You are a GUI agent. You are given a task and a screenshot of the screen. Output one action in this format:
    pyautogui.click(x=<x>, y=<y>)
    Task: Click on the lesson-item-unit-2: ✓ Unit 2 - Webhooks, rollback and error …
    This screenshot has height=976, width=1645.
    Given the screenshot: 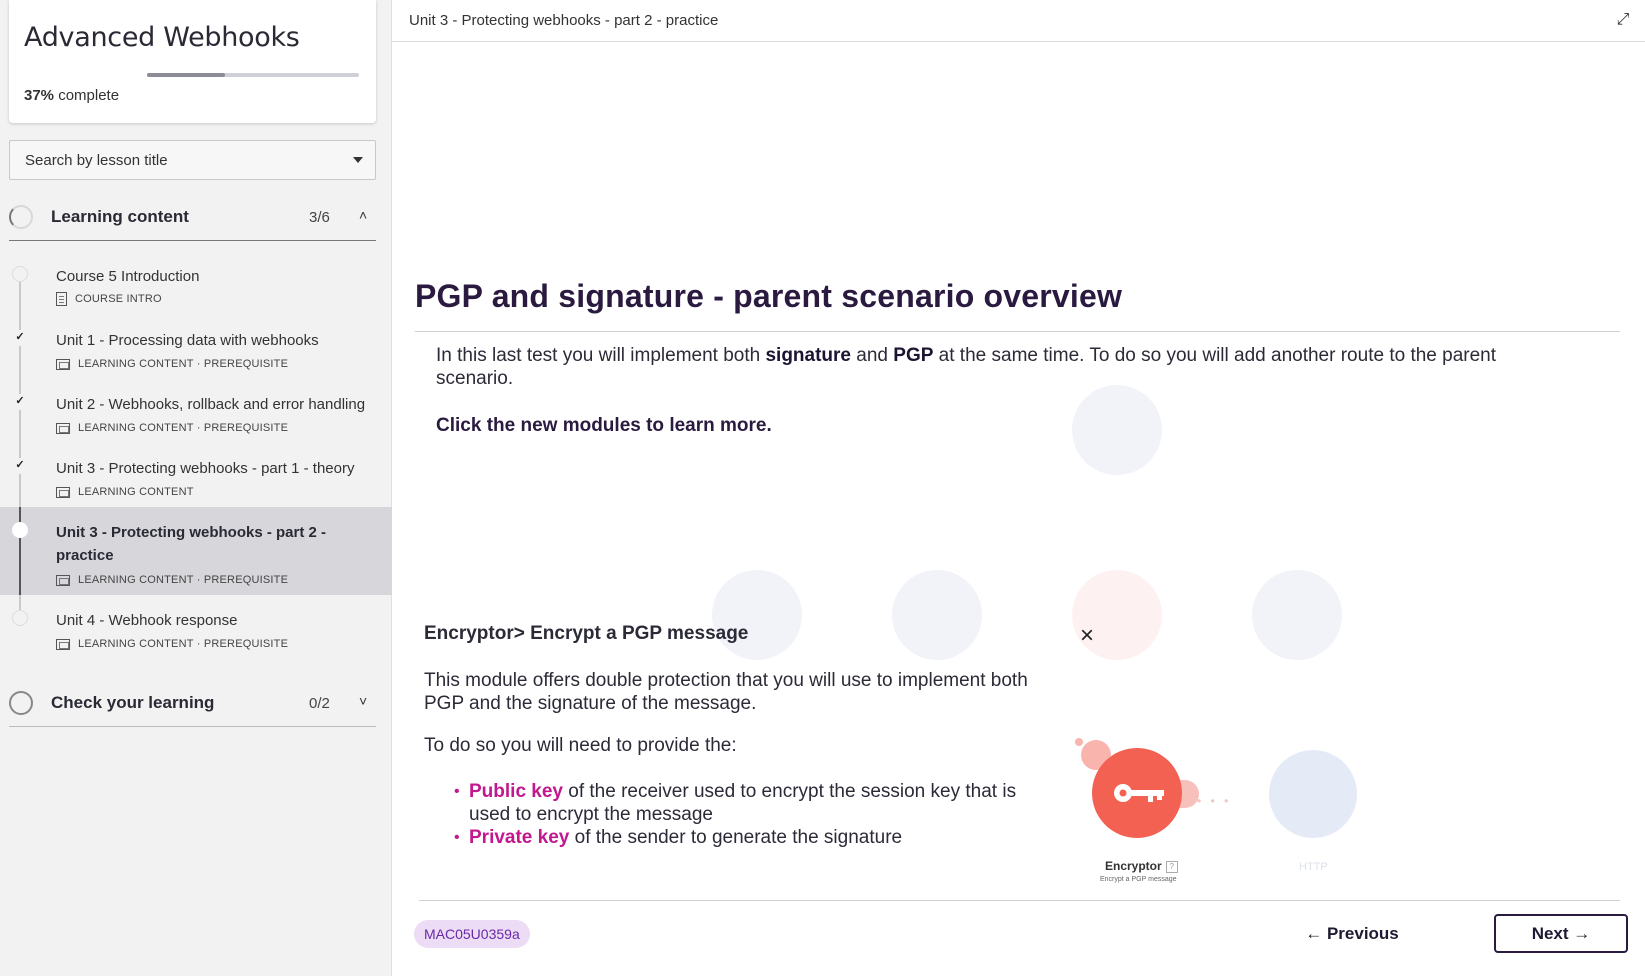 What is the action you would take?
    pyautogui.click(x=196, y=411)
    